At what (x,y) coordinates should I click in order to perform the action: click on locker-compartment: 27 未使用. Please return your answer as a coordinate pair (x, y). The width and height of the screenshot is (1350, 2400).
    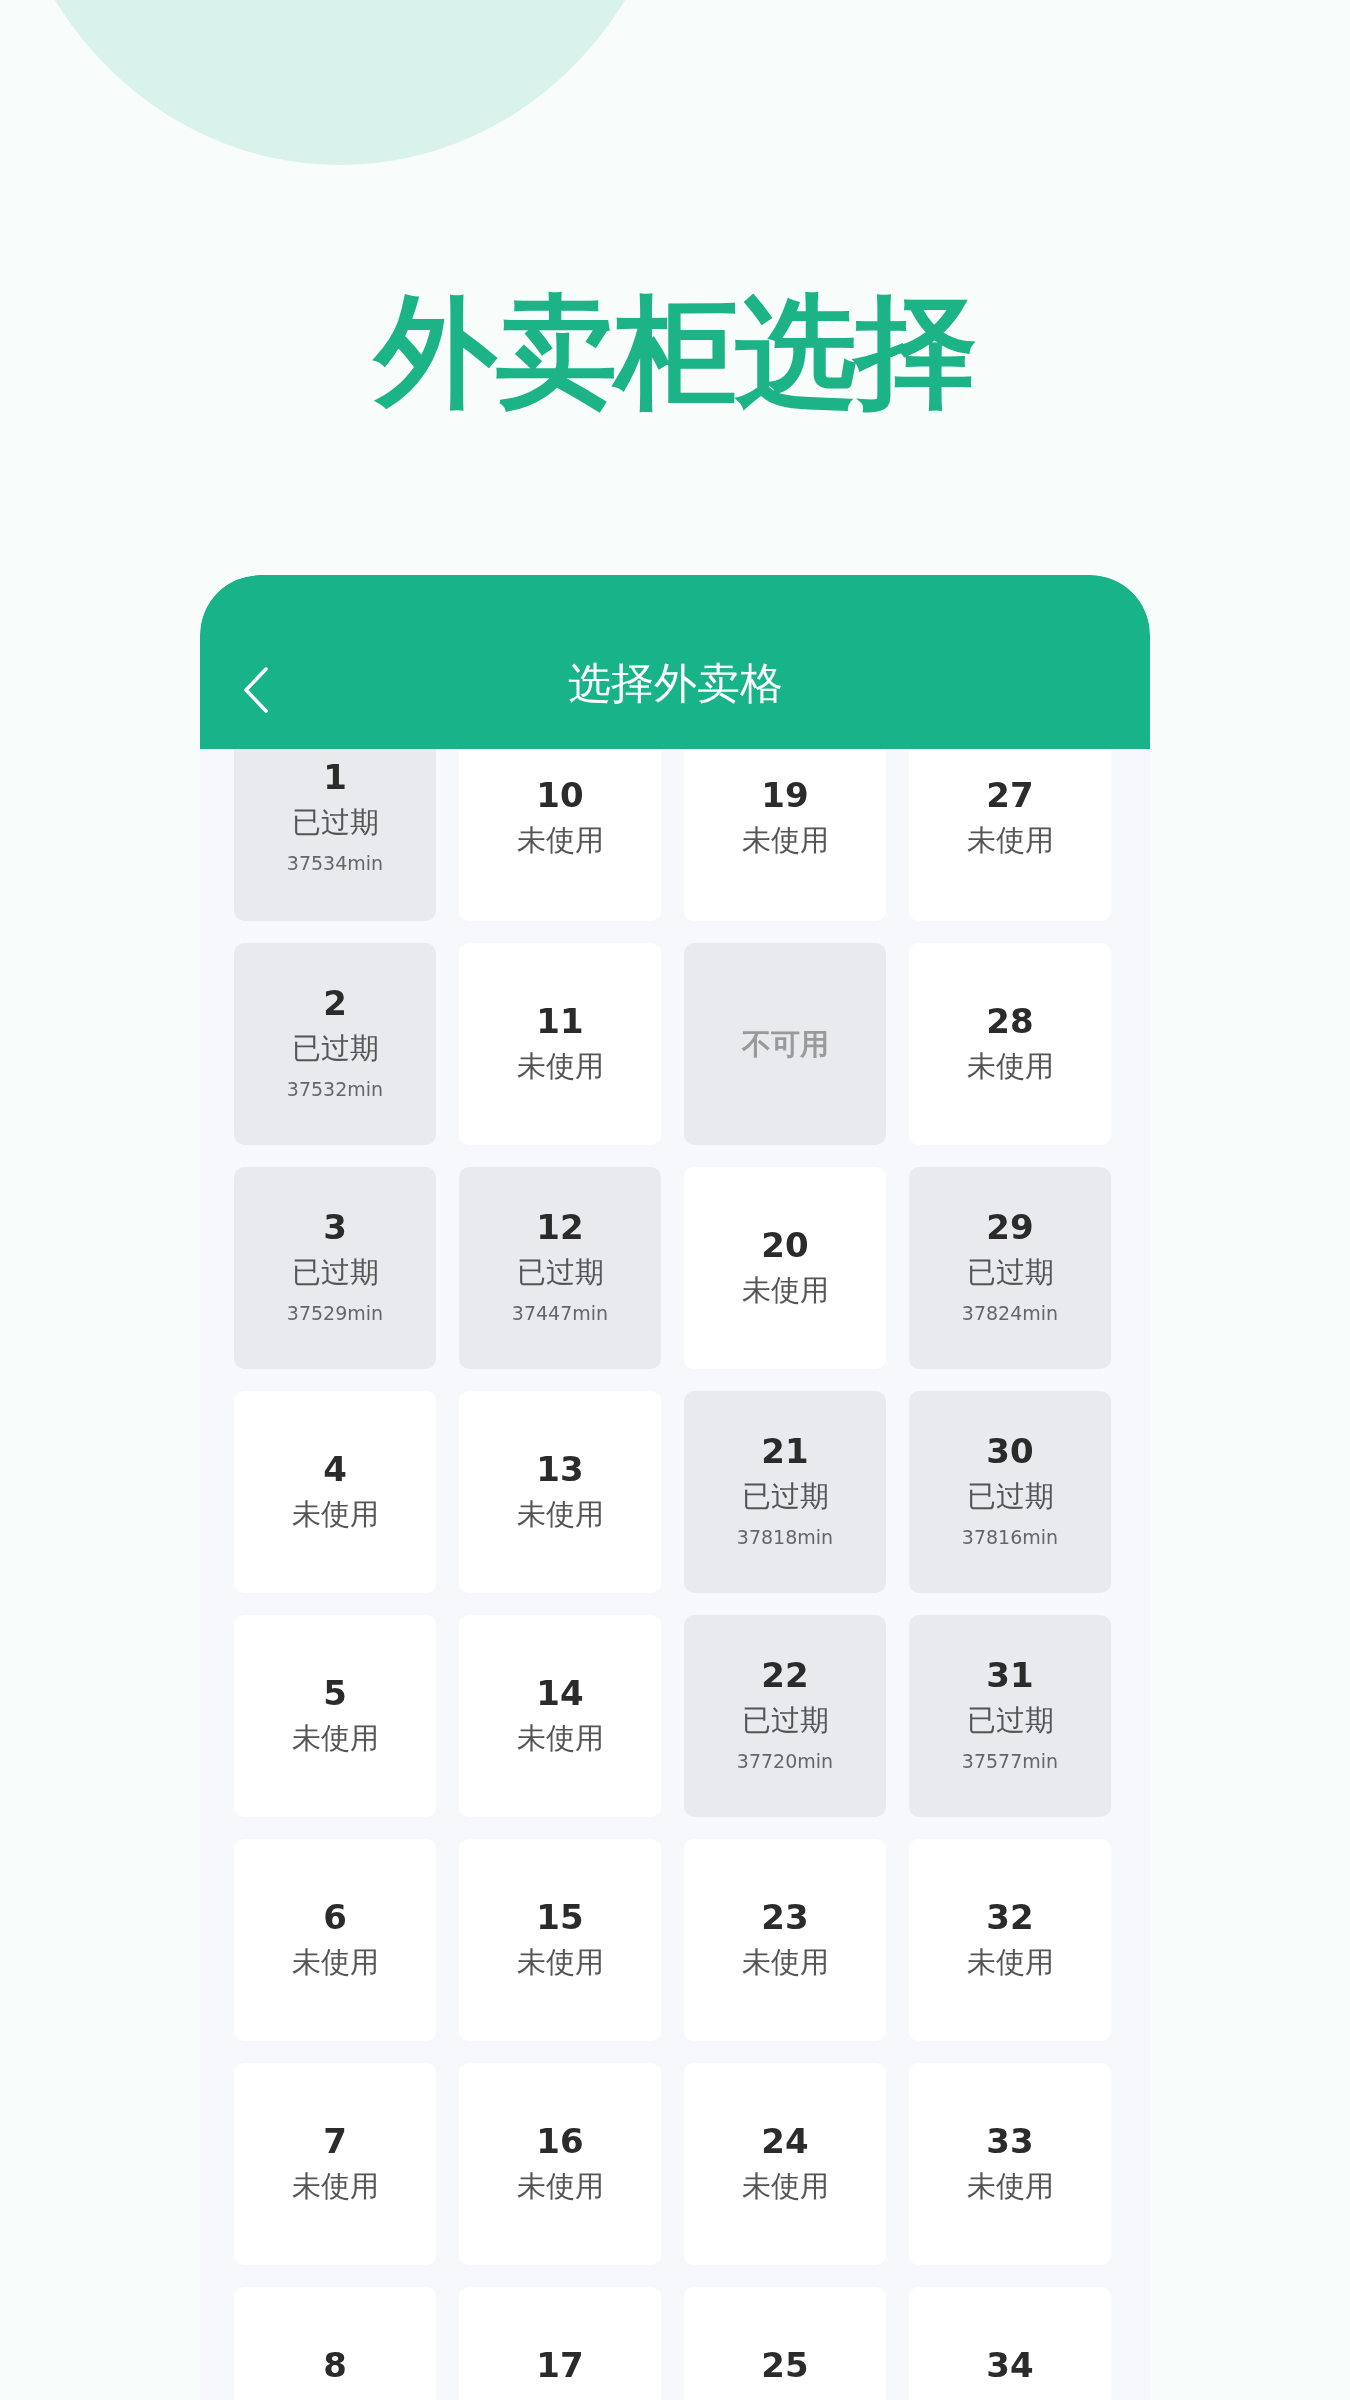
    Looking at the image, I should click on (1010, 835).